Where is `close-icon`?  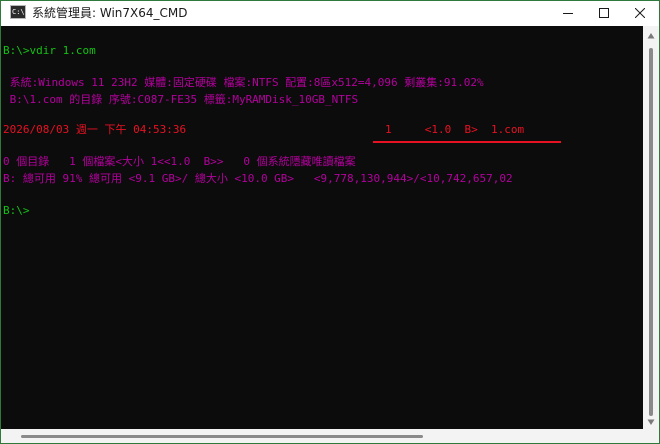
close-icon is located at coordinates (640, 13).